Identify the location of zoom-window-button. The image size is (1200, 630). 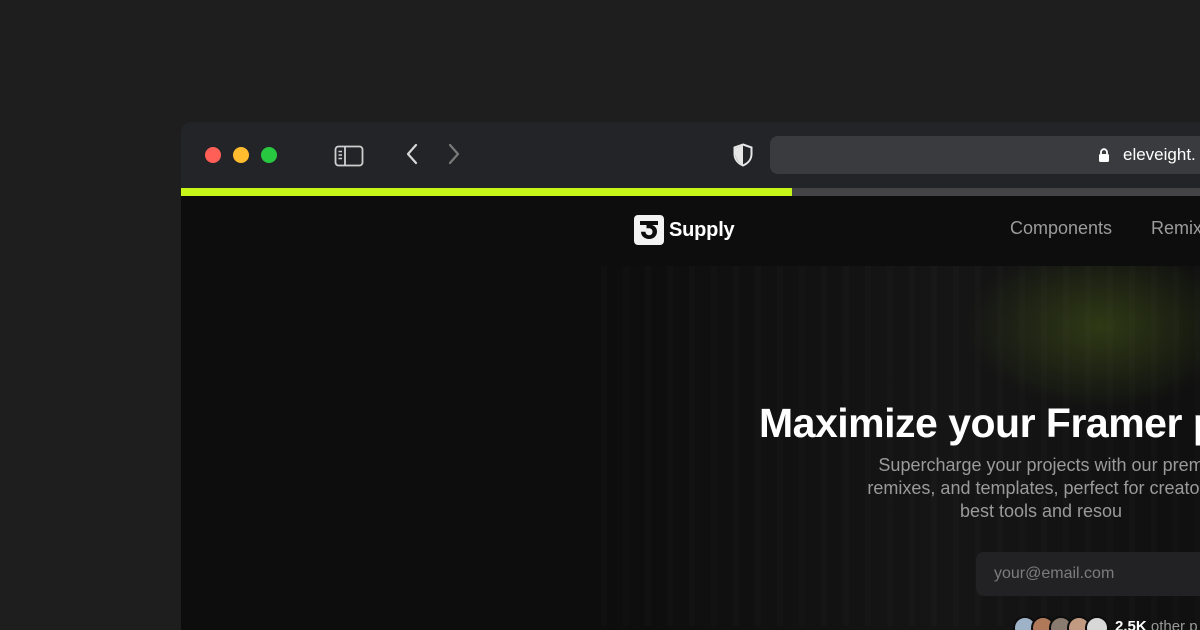
(269, 155).